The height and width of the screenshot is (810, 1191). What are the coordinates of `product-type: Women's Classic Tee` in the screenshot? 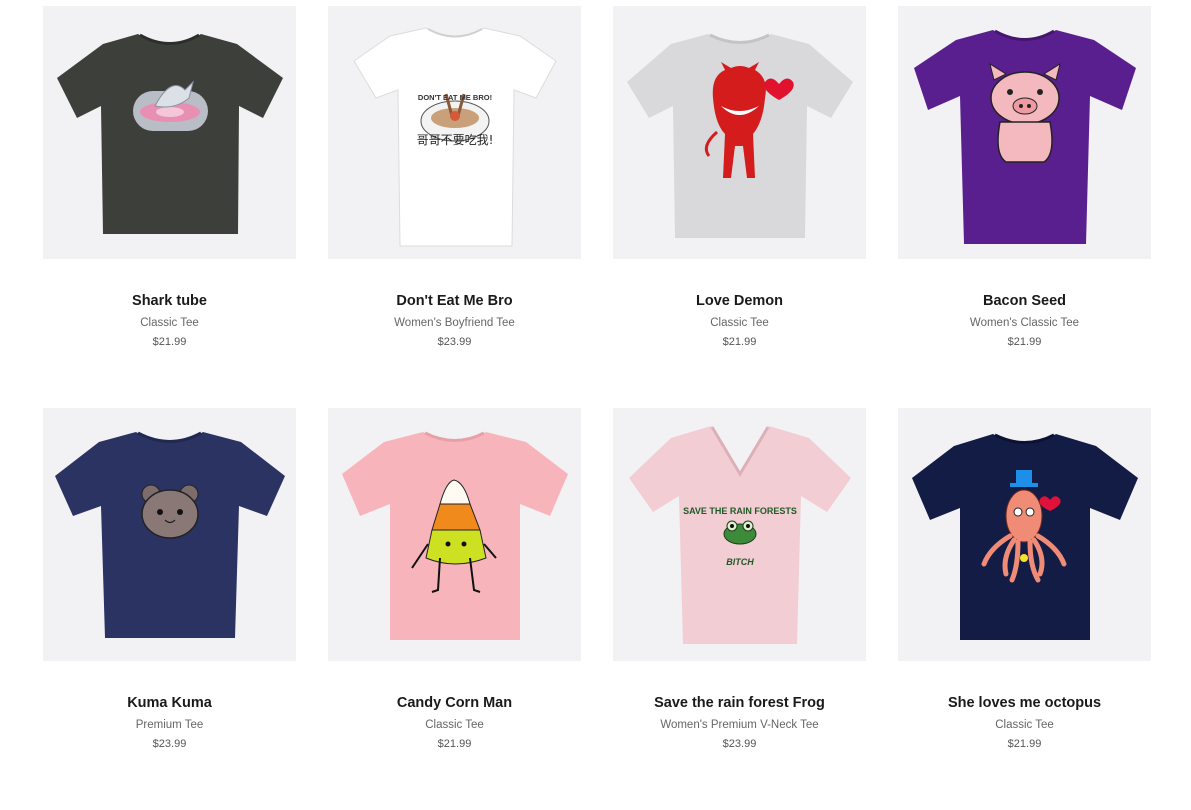 It's located at (1024, 323).